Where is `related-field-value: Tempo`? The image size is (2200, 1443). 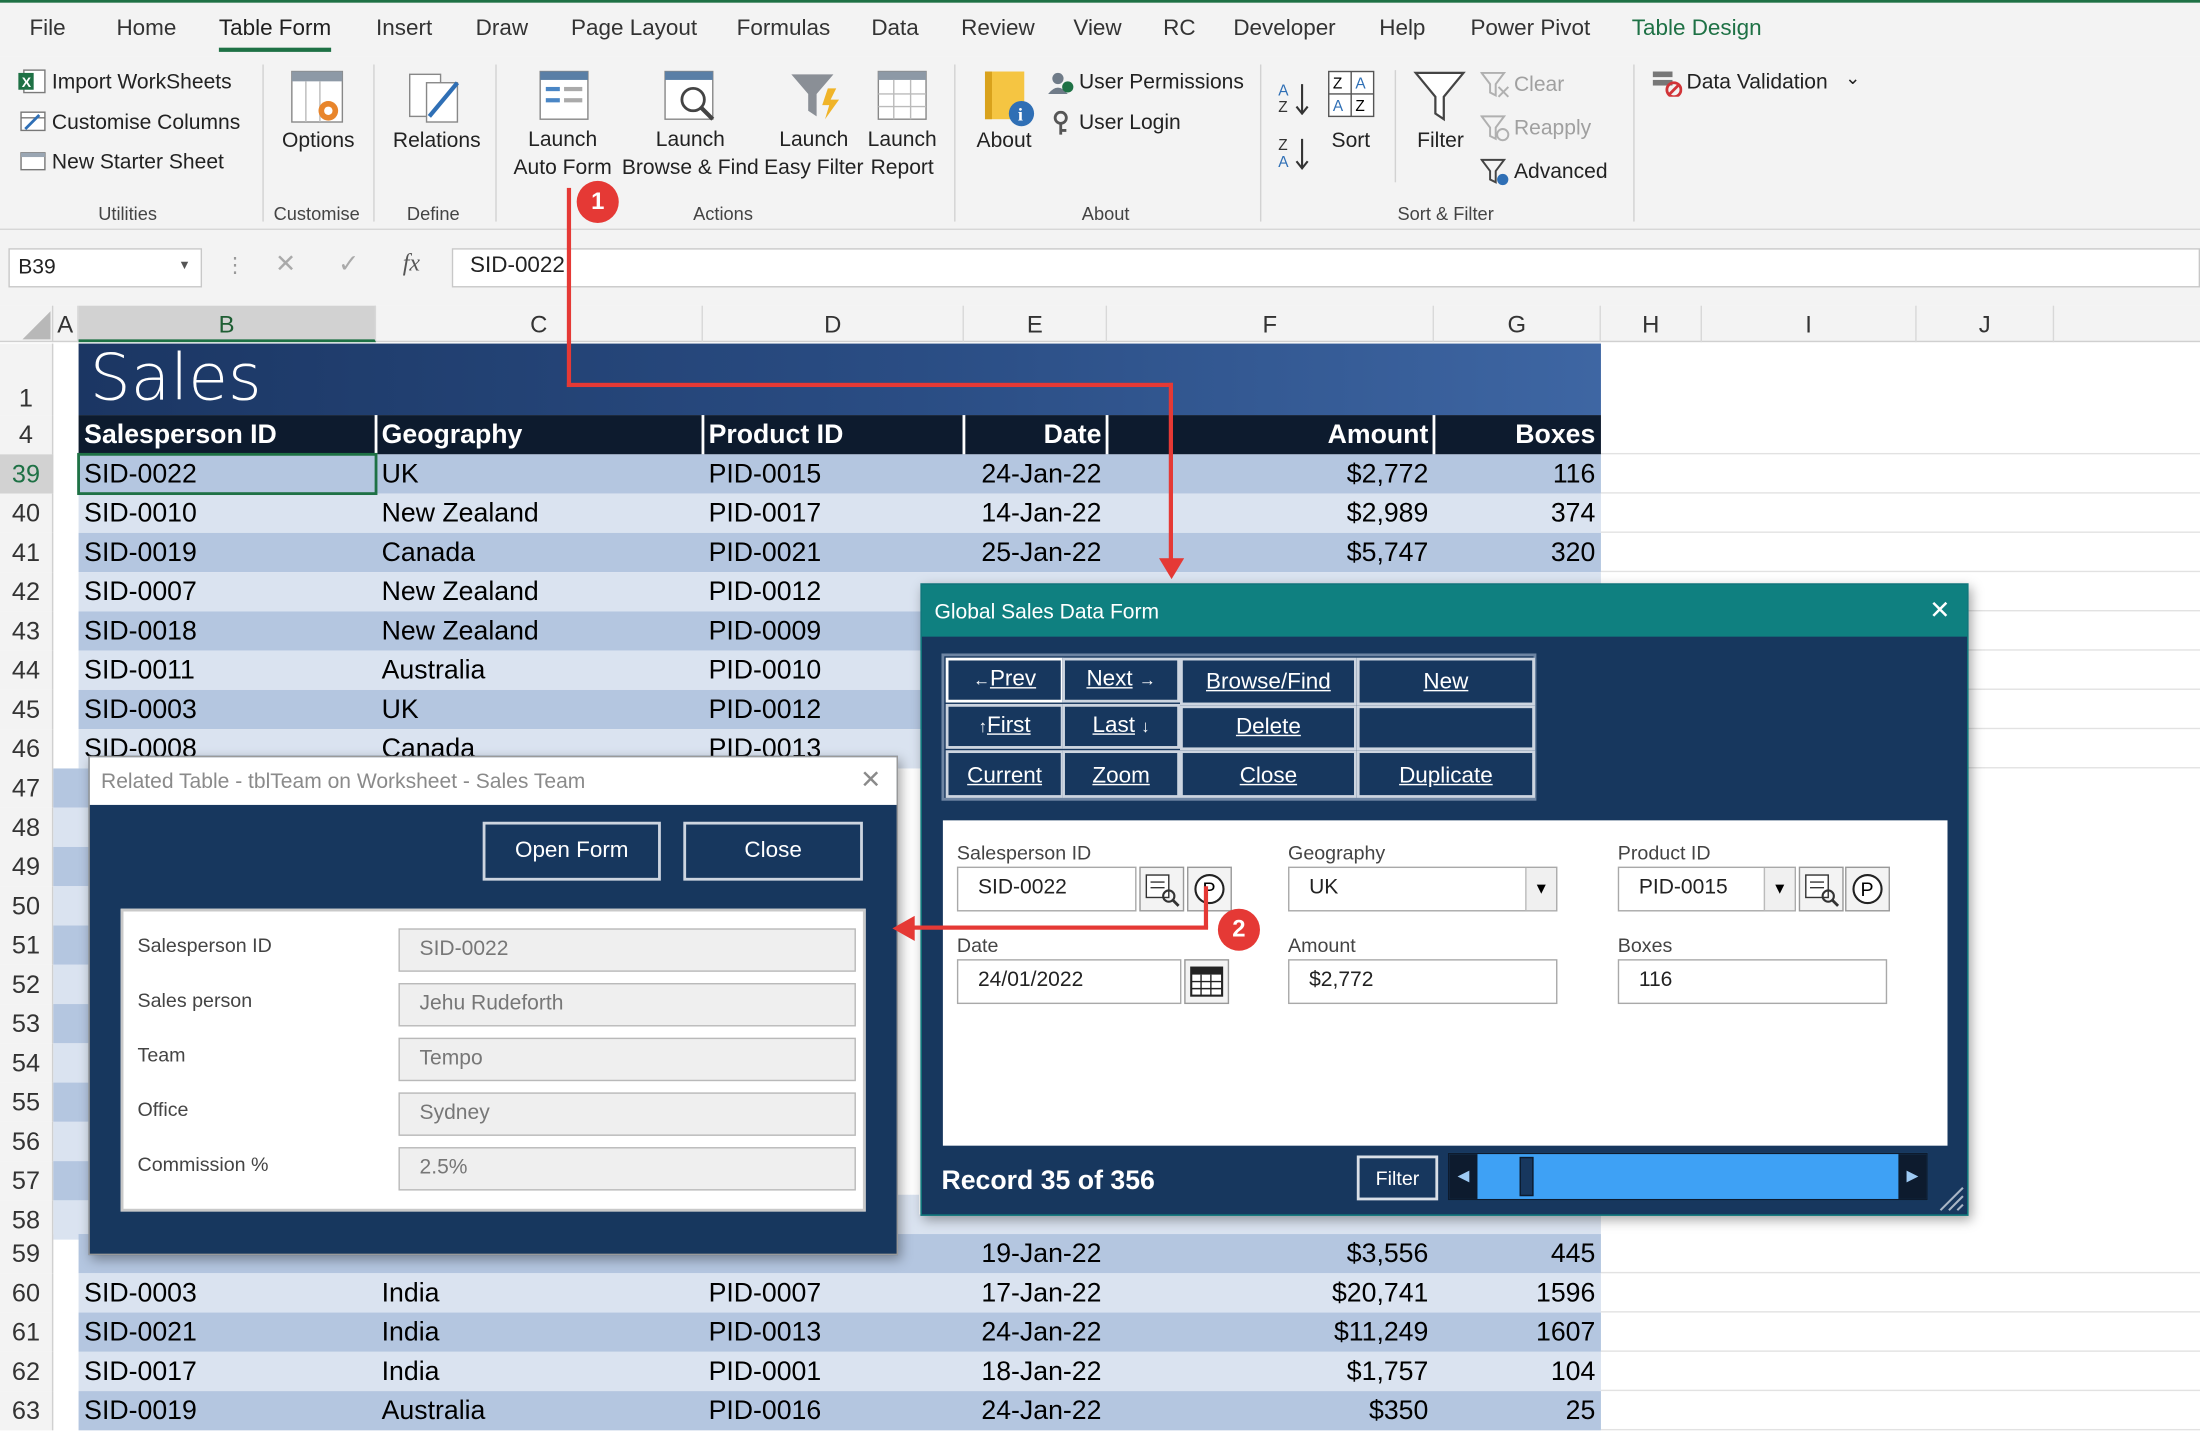
related-field-value: Tempo is located at coordinates (627, 1059).